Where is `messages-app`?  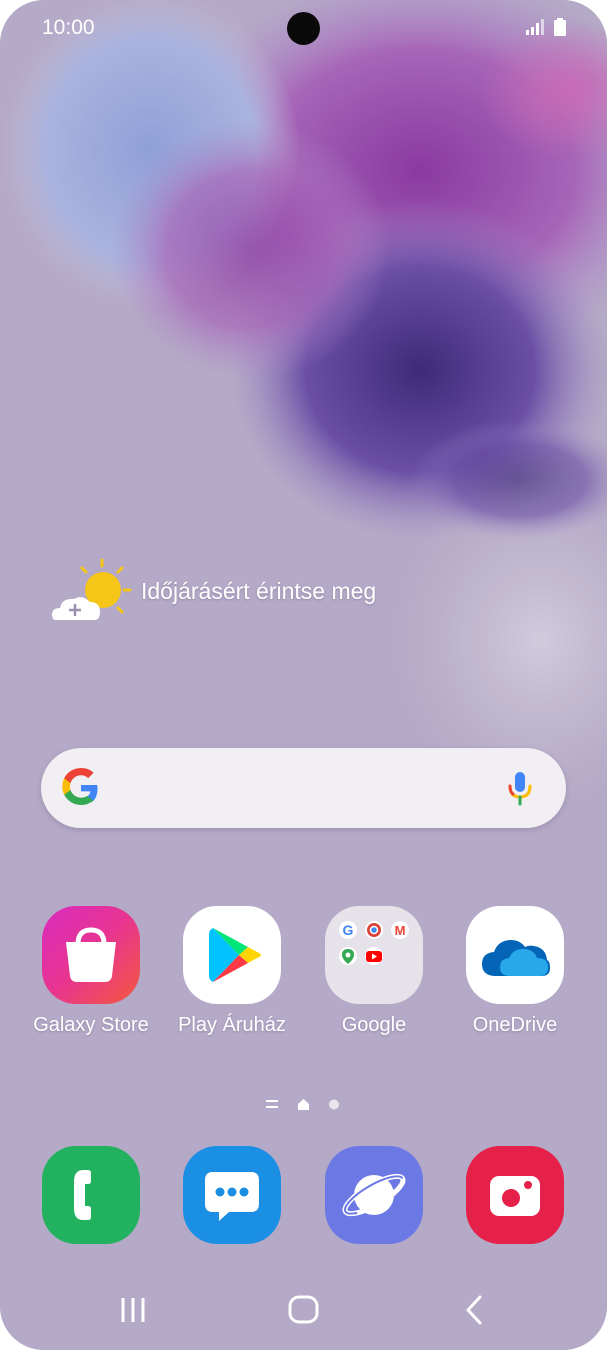 messages-app is located at coordinates (232, 1195).